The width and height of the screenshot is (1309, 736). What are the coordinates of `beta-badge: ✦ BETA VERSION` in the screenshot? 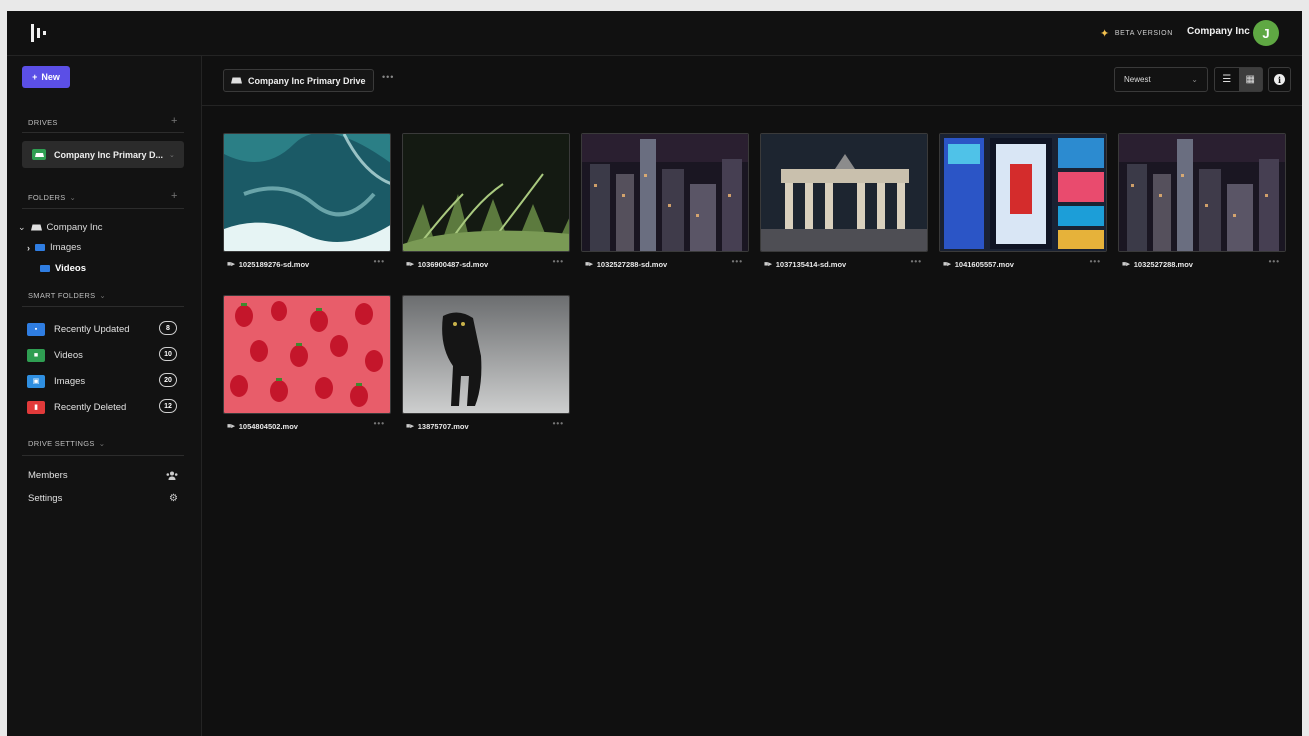 It's located at (1136, 33).